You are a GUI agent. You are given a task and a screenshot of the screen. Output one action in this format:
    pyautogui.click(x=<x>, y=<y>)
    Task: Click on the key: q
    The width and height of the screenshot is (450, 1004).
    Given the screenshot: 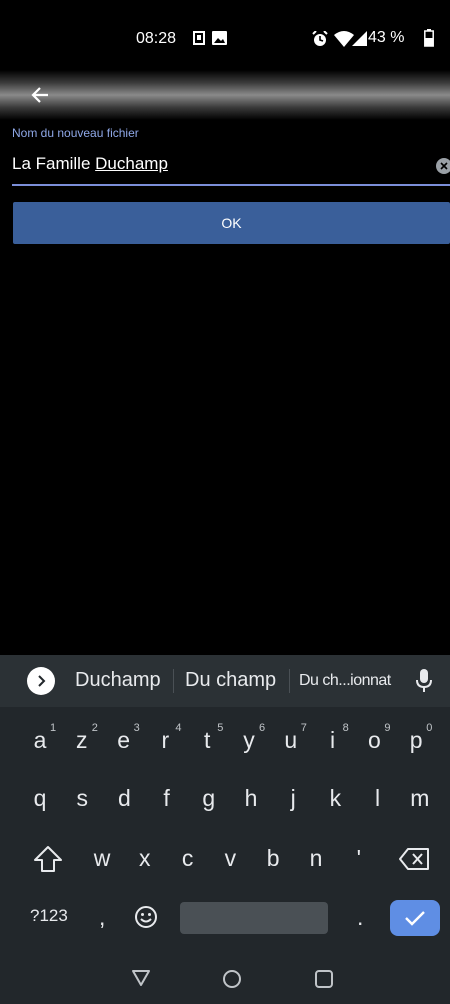 What is the action you would take?
    pyautogui.click(x=40, y=798)
    